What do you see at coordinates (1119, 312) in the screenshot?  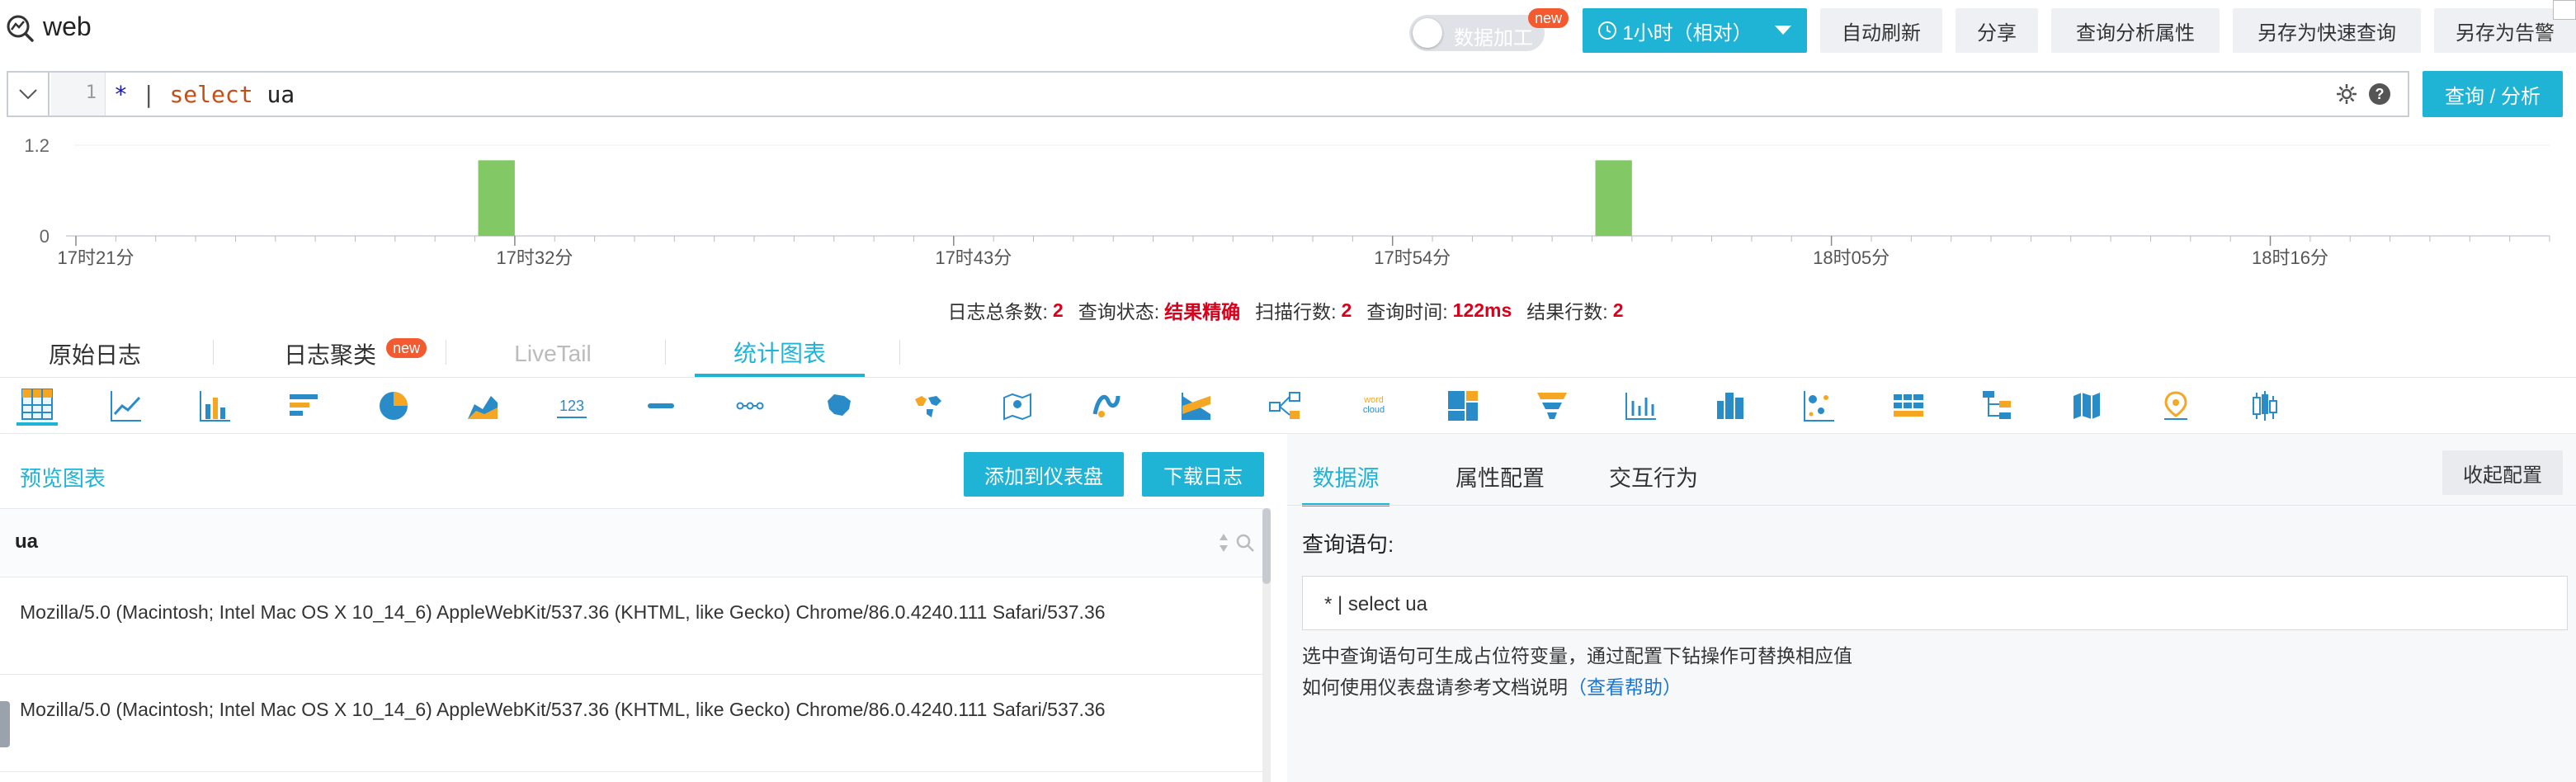 I see `state-label: 查询状态:` at bounding box center [1119, 312].